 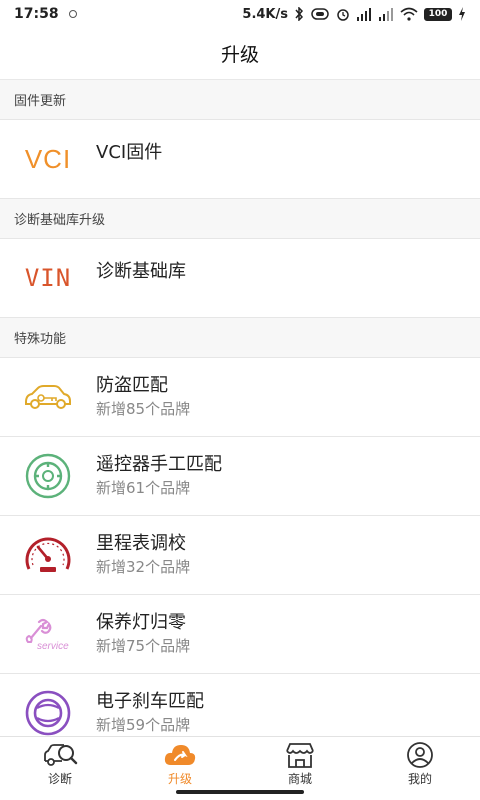 What do you see at coordinates (462, 14) in the screenshot?
I see `charging-icon` at bounding box center [462, 14].